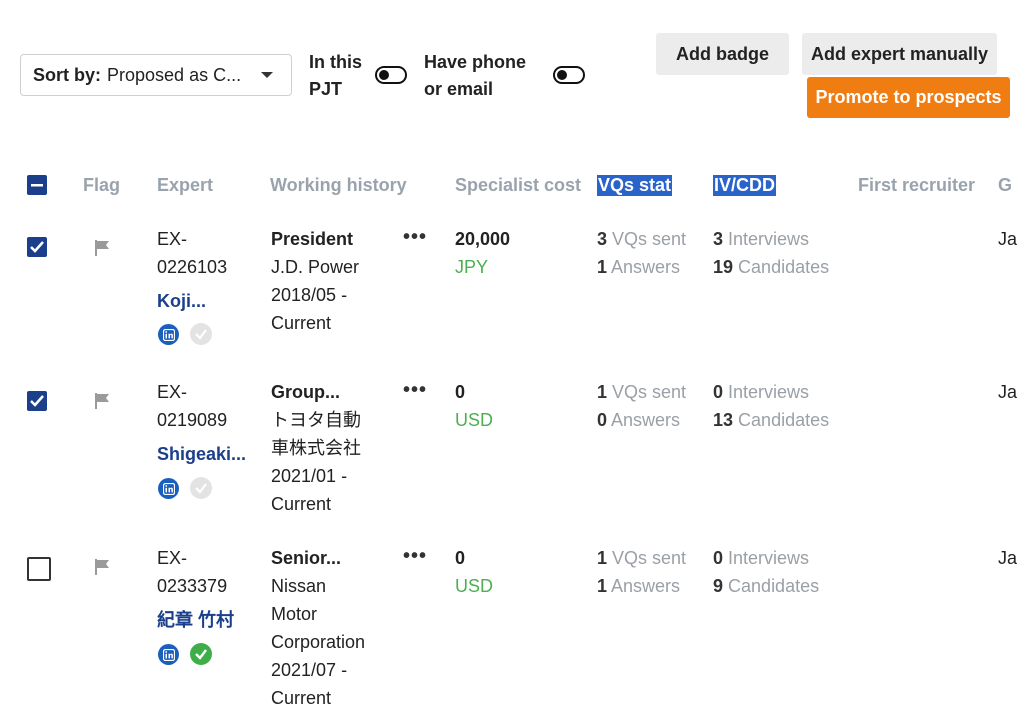 The image size is (1034, 714). What do you see at coordinates (459, 89) in the screenshot?
I see `phone-email-label-line2: or email` at bounding box center [459, 89].